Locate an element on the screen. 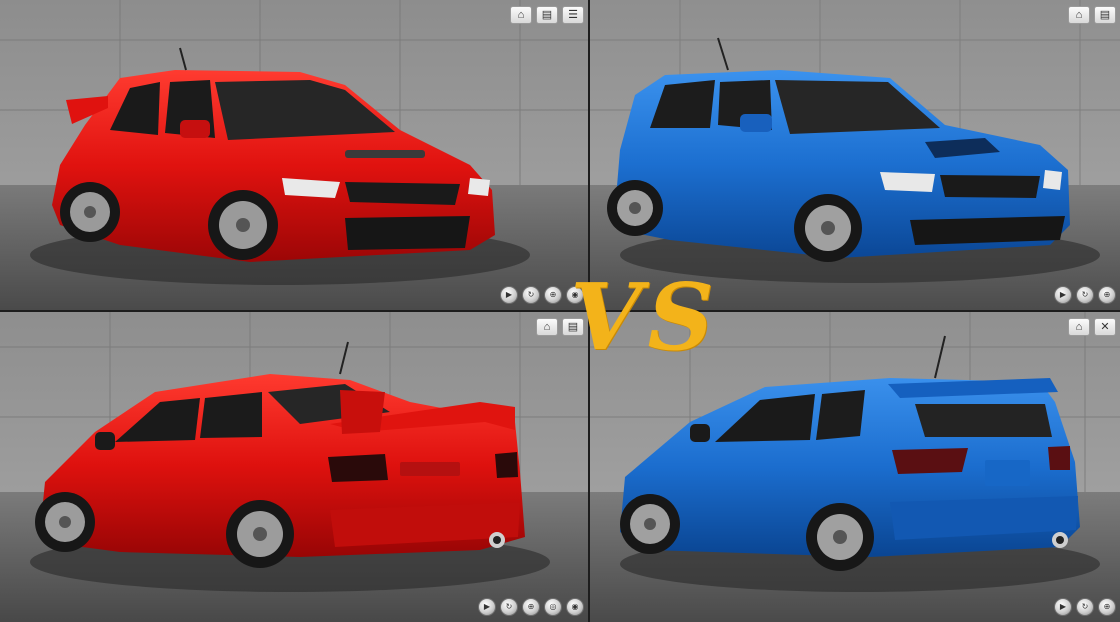 The width and height of the screenshot is (1120, 622). viewer-toolbar: ⌂ ✕ is located at coordinates (1092, 327).